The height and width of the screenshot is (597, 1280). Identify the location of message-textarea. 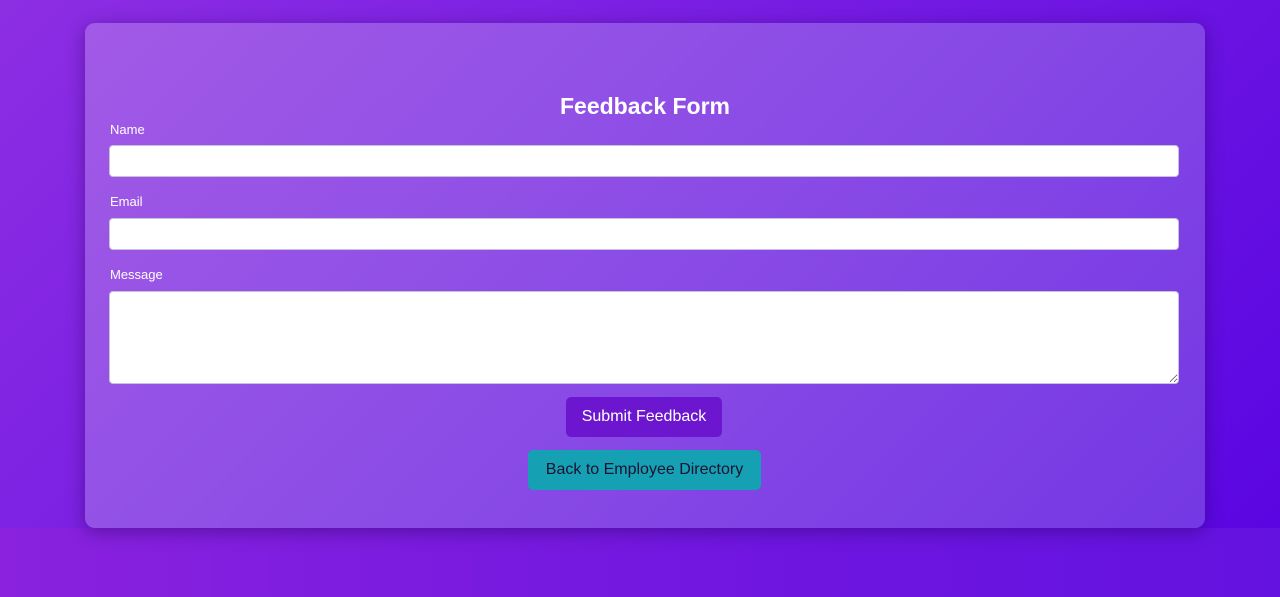
(644, 337).